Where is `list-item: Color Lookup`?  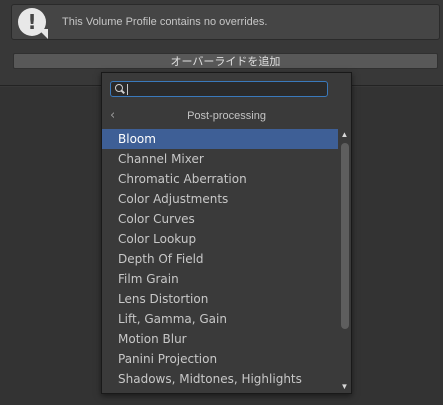 list-item: Color Lookup is located at coordinates (220, 239).